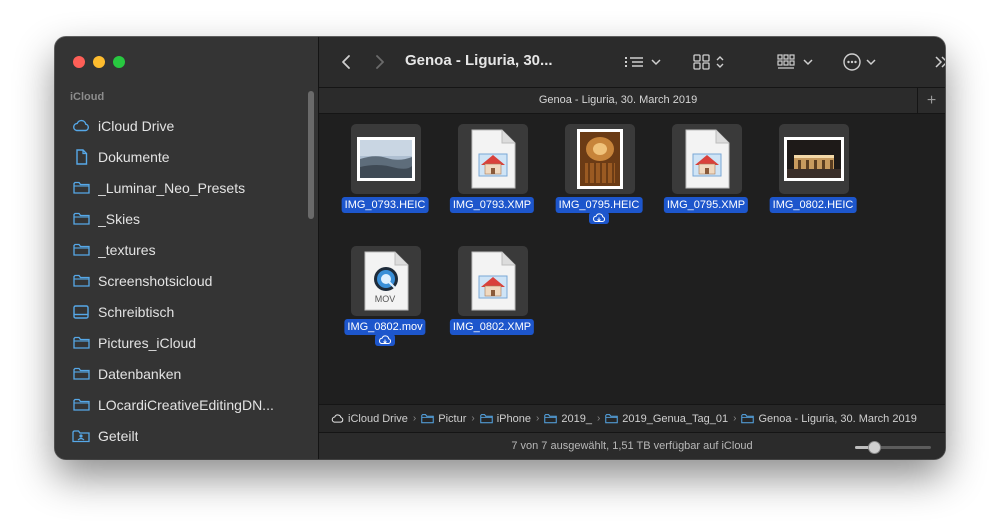  I want to click on file-item: IMG_0795.HEIC, so click(599, 172).